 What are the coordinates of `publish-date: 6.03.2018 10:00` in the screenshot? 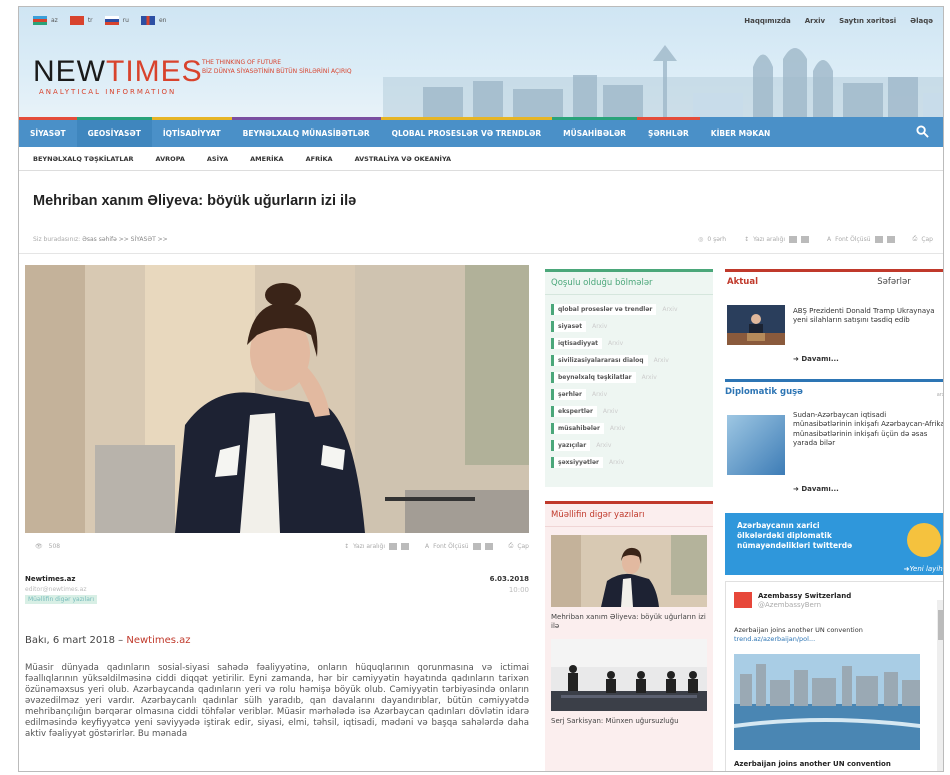 It's located at (509, 584).